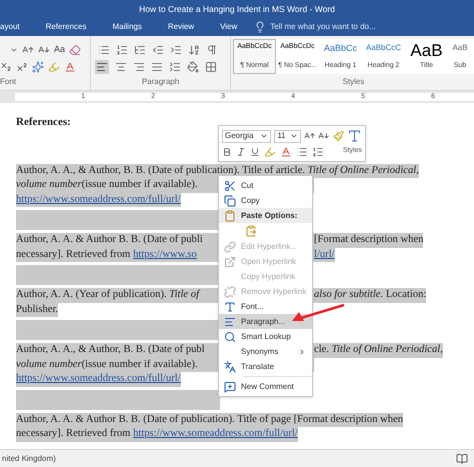 The image size is (474, 467). Describe the element at coordinates (158, 50) in the screenshot. I see `decrease-indent-icon` at that location.